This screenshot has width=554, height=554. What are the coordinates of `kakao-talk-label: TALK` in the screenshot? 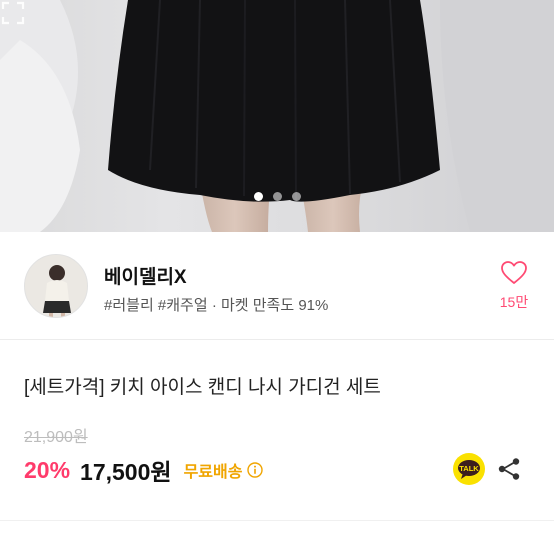 It's located at (469, 468).